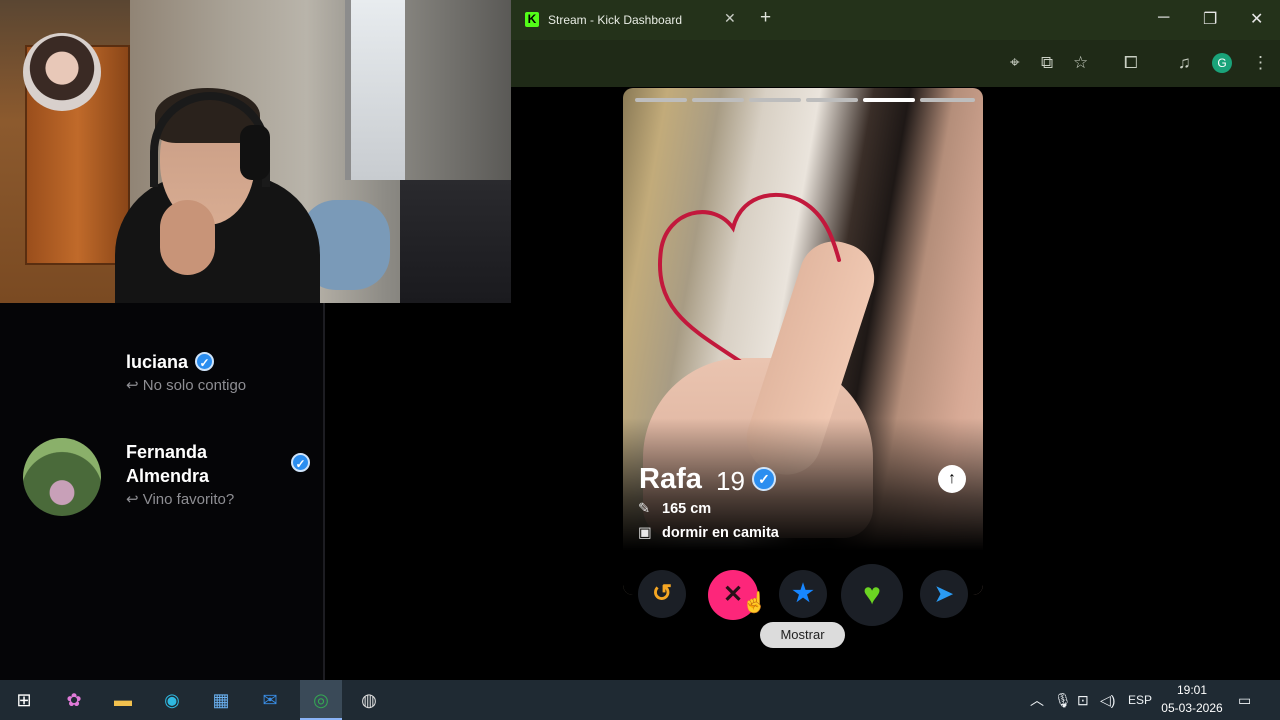 The image size is (1280, 720). Describe the element at coordinates (172, 700) in the screenshot. I see `edge-browser-icon: ◉` at that location.